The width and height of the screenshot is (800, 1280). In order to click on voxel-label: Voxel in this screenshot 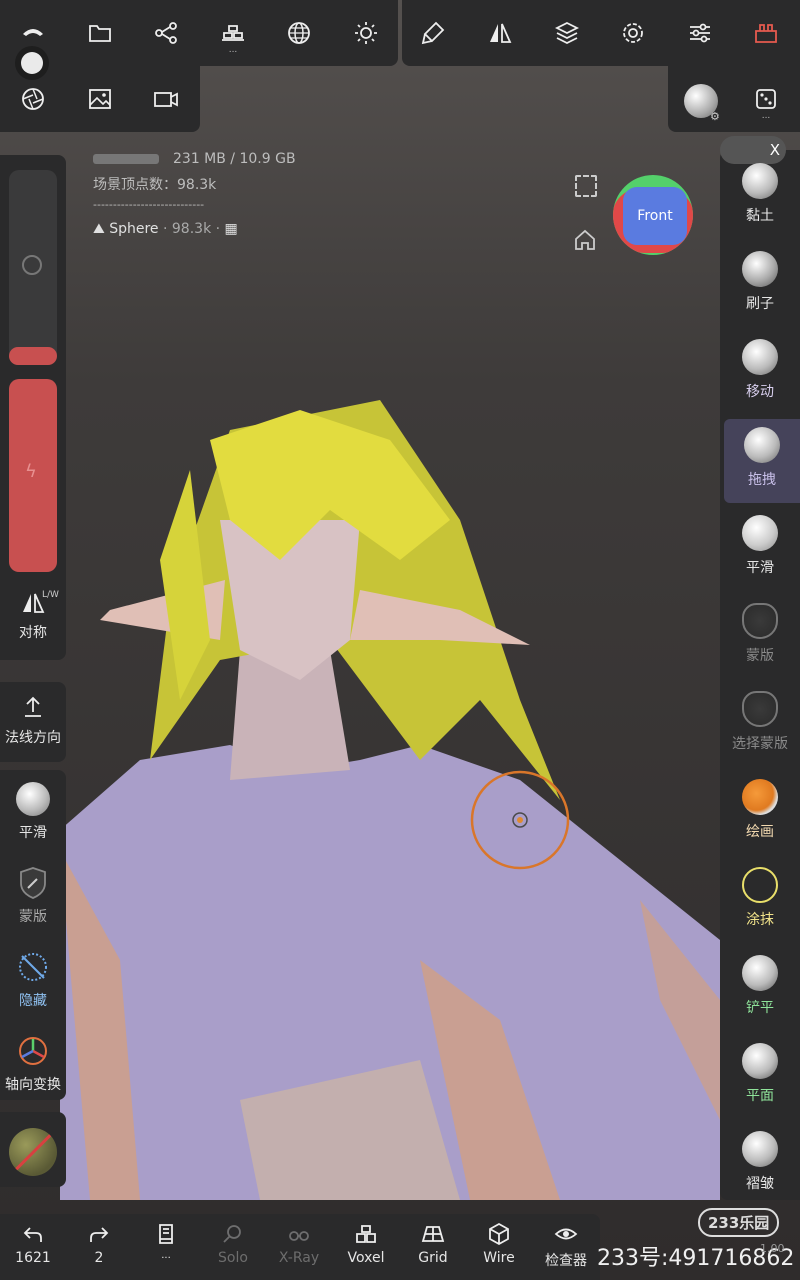, I will do `click(366, 1258)`.